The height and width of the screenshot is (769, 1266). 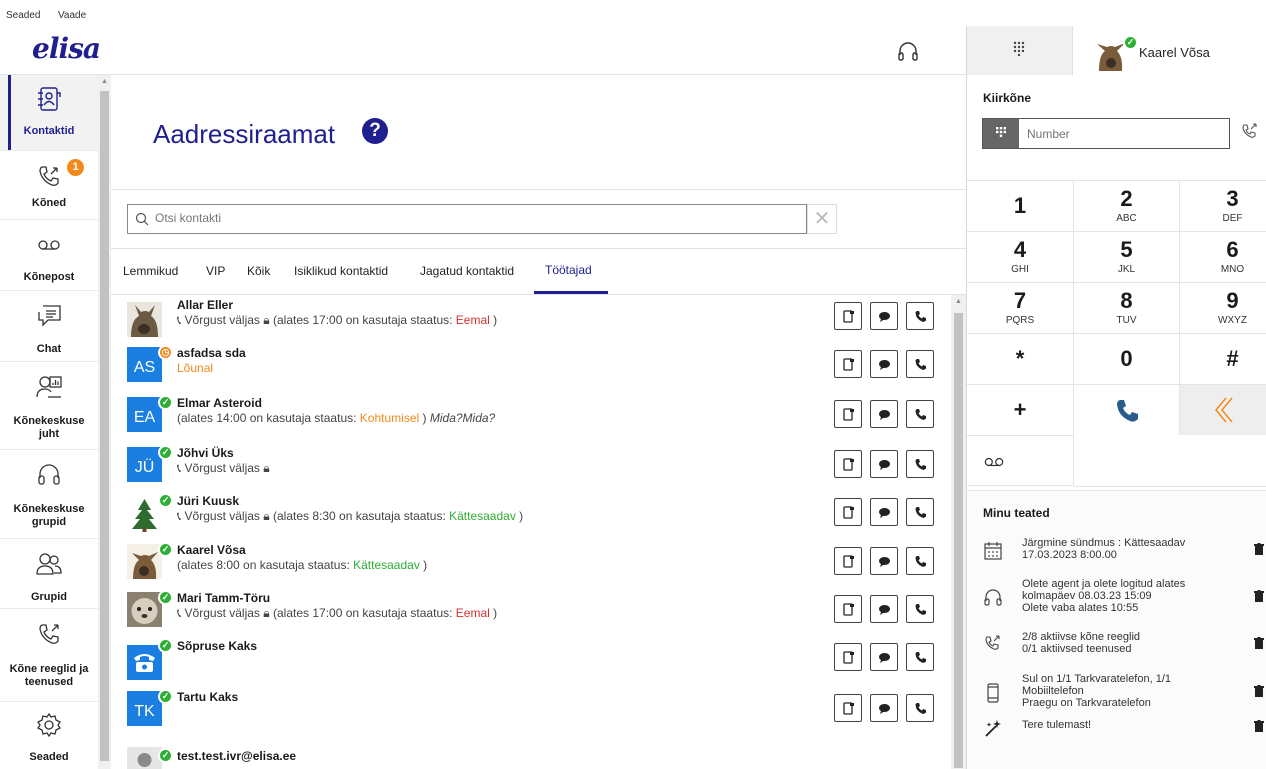 What do you see at coordinates (49, 113) in the screenshot?
I see `sidebar-item-contacts: Kontaktid` at bounding box center [49, 113].